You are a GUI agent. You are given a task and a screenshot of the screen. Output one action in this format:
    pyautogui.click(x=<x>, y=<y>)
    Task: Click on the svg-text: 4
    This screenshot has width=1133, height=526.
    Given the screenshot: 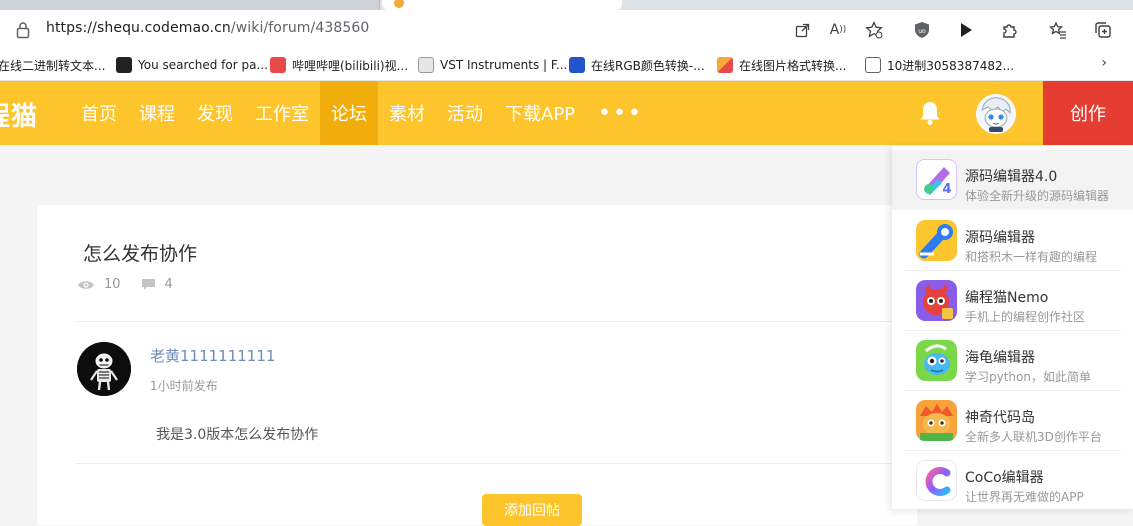 What is the action you would take?
    pyautogui.click(x=946, y=189)
    